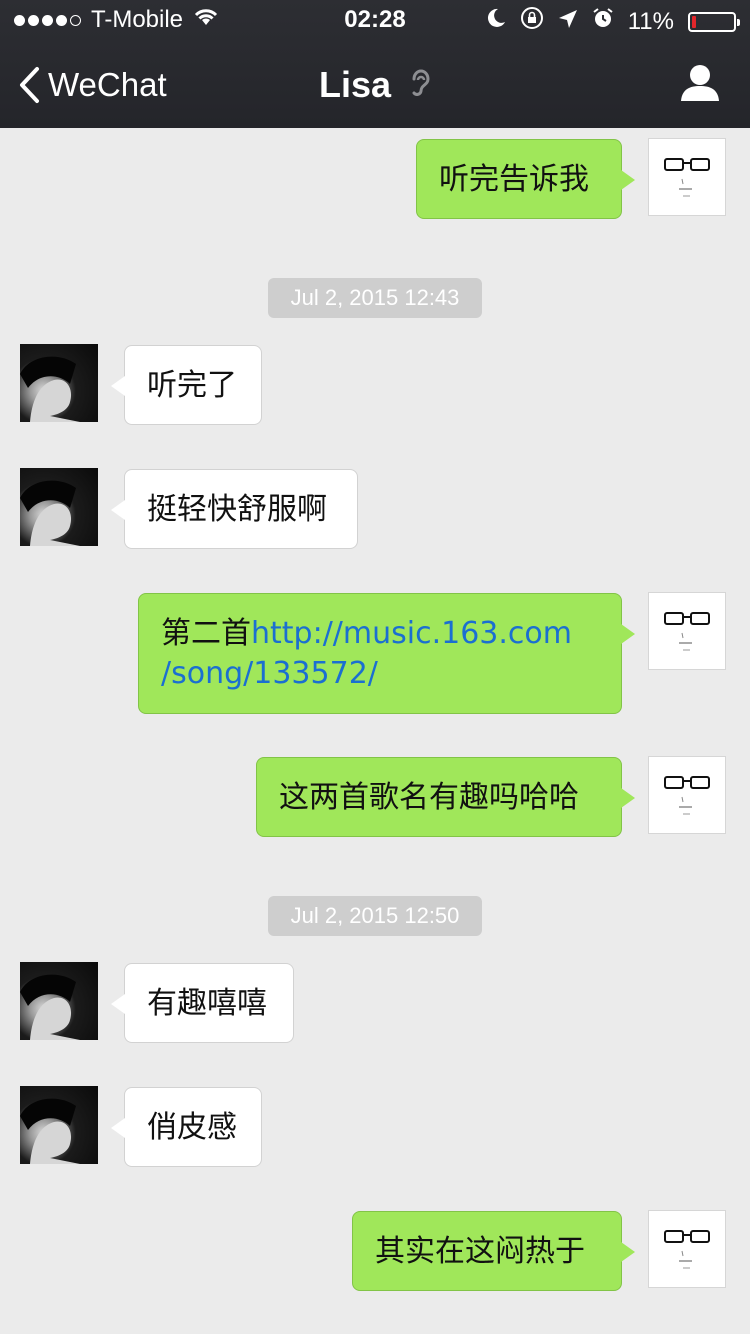 Image resolution: width=750 pixels, height=1334 pixels. I want to click on battery-icon, so click(714, 21).